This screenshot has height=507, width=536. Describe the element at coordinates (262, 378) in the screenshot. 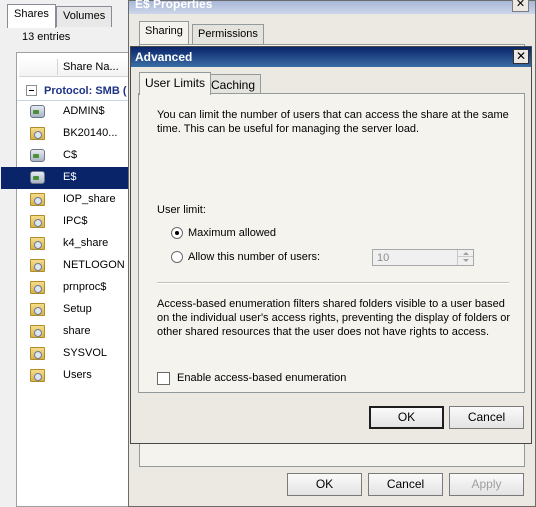

I see `abe-checkbox-label: Enable access-based enumeration` at that location.